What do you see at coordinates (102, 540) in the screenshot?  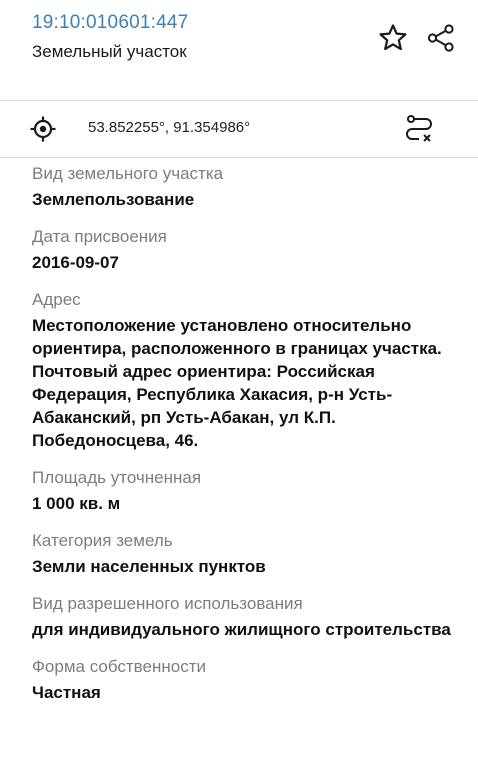 I see `field-label: Категория земель` at bounding box center [102, 540].